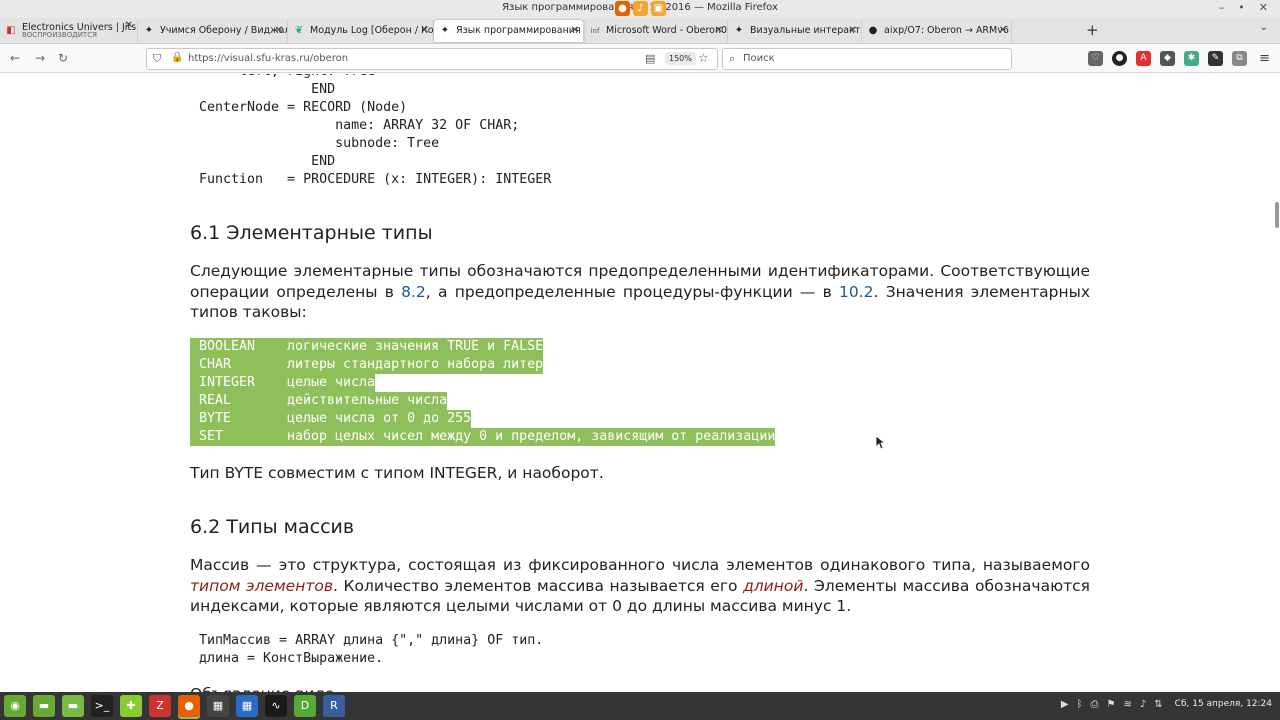 The image size is (1280, 720). Describe the element at coordinates (1239, 58) in the screenshot. I see `extensions-icon: ⧉` at that location.